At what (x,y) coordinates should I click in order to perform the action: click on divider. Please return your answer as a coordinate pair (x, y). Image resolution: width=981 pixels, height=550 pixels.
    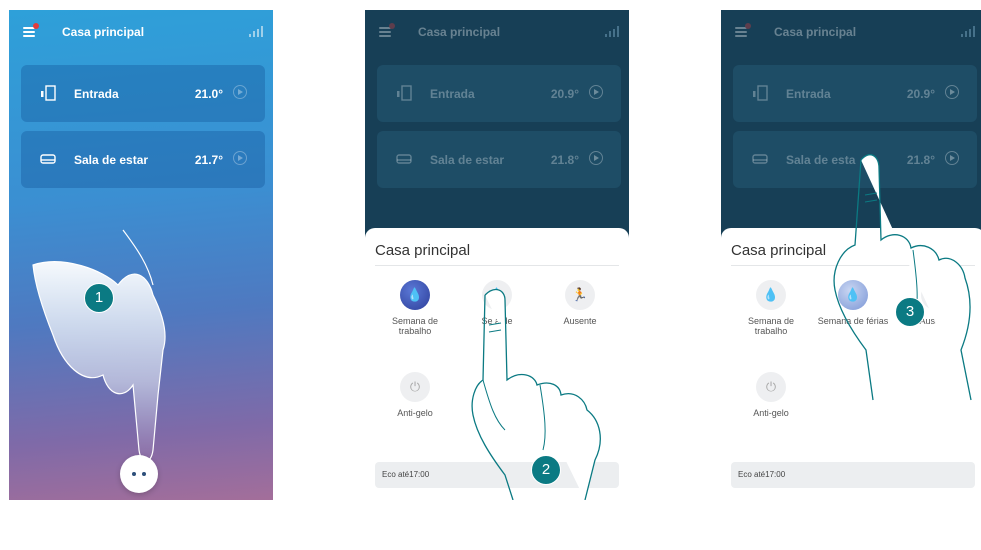
    Looking at the image, I should click on (497, 265).